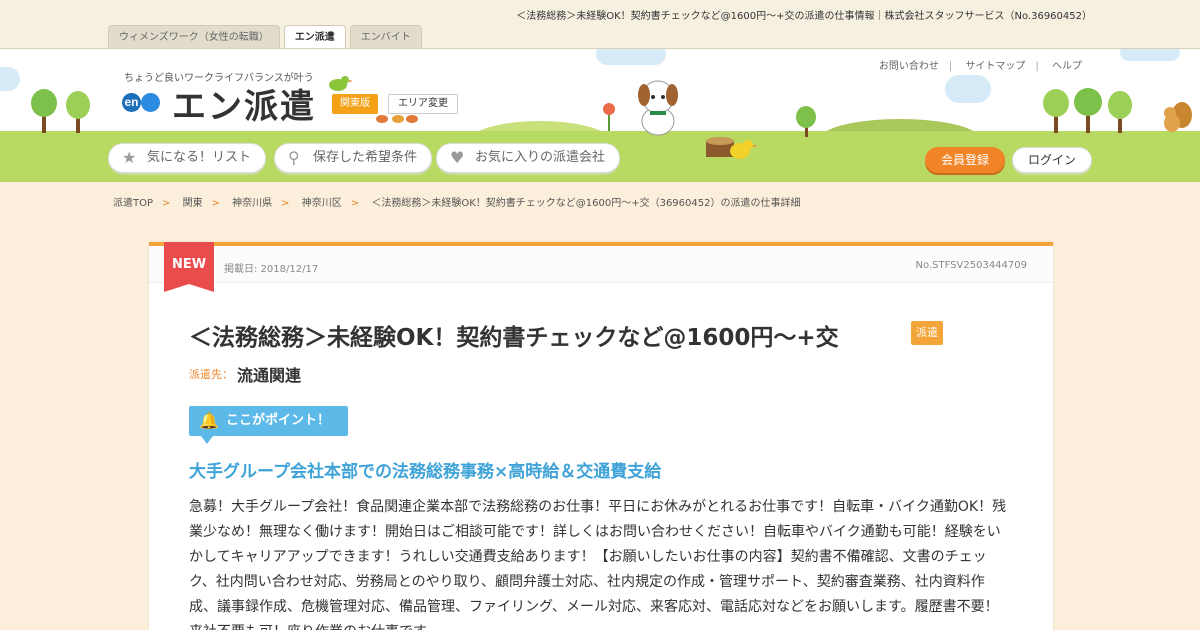 The image size is (1200, 630). Describe the element at coordinates (60, 111) in the screenshot. I see `trees-left-illustration` at that location.